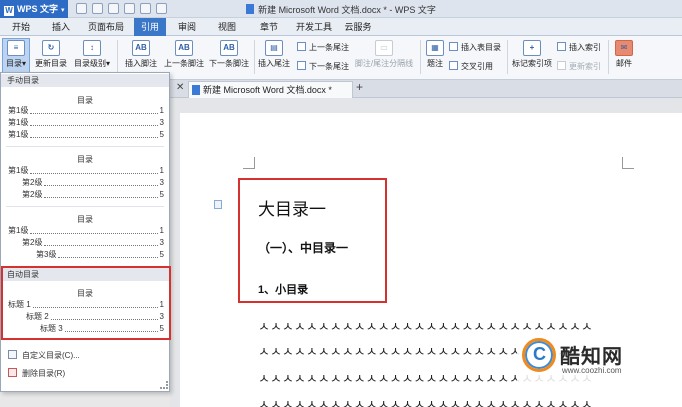  I want to click on resize-grip-icon, so click(164, 385).